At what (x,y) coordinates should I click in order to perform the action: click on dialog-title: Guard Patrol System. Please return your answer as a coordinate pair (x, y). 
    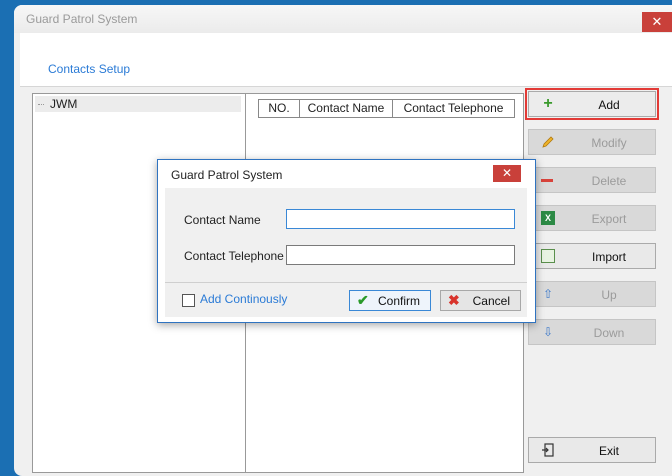
    Looking at the image, I should click on (227, 175).